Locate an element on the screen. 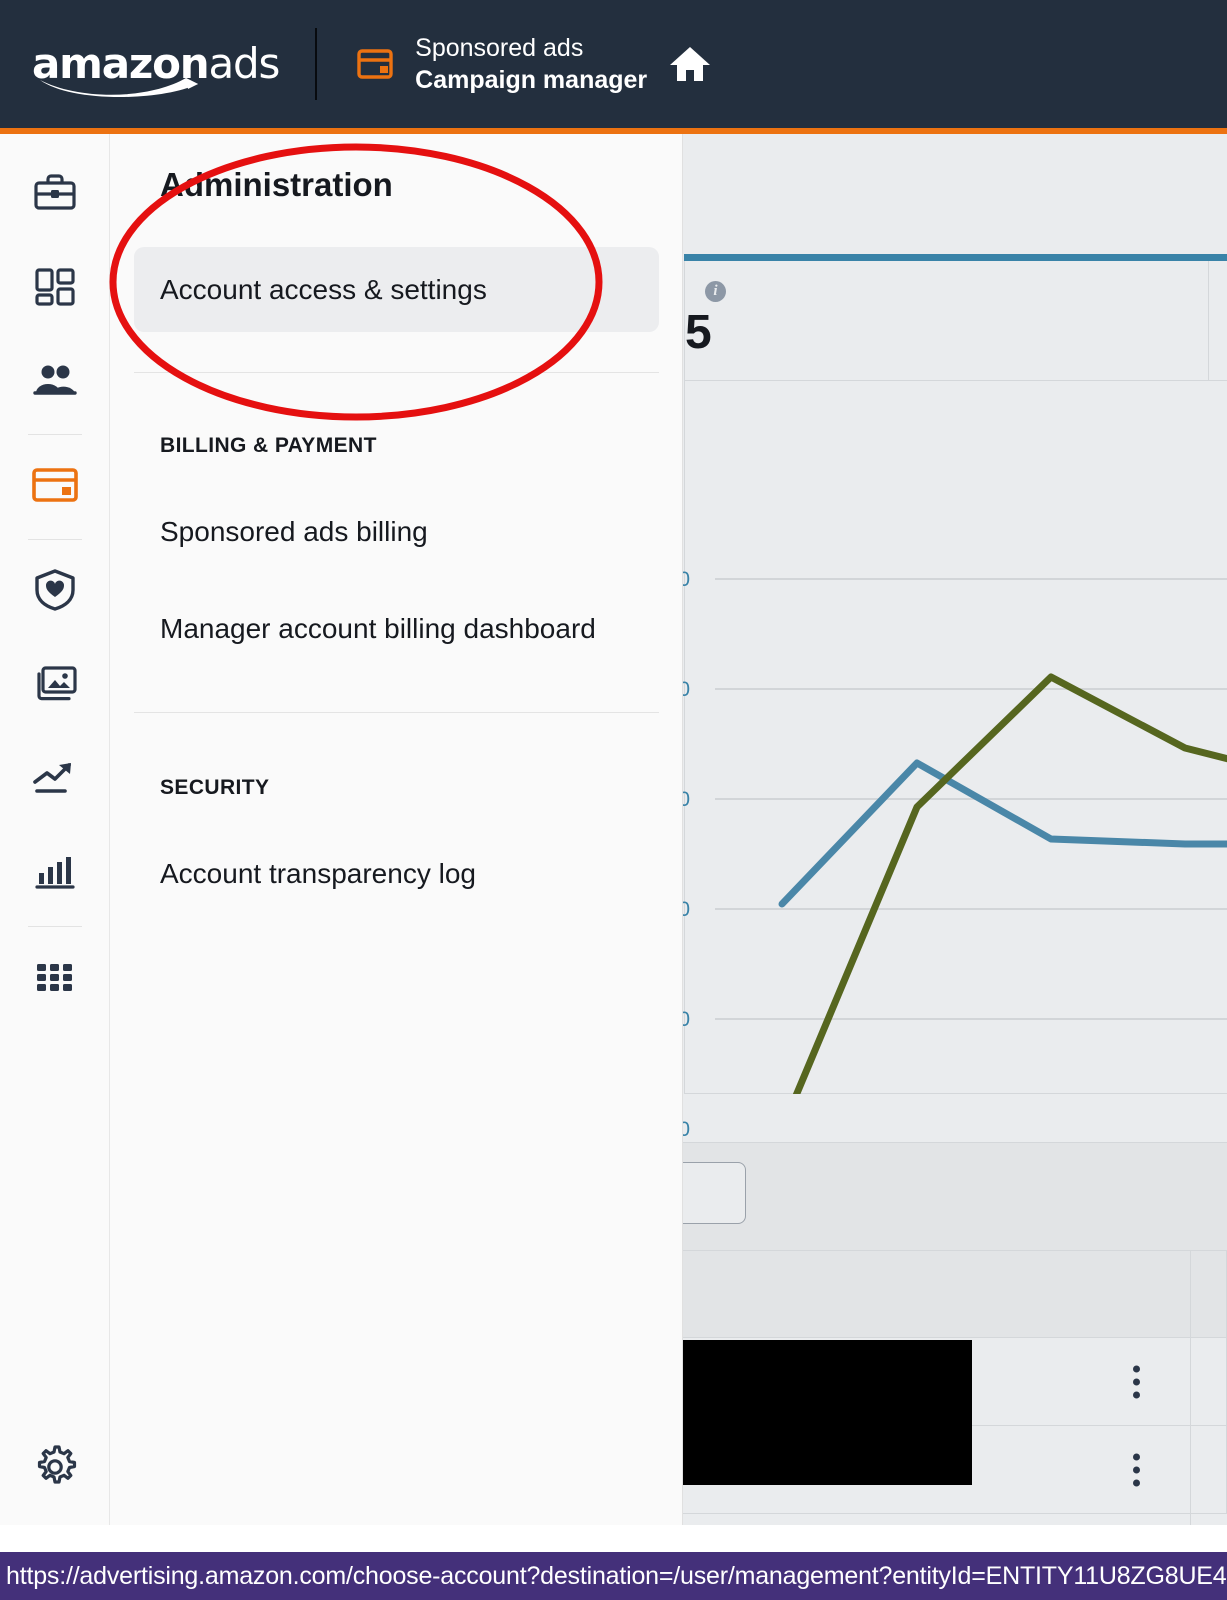  kpi-cell: i 5 is located at coordinates (947, 321).